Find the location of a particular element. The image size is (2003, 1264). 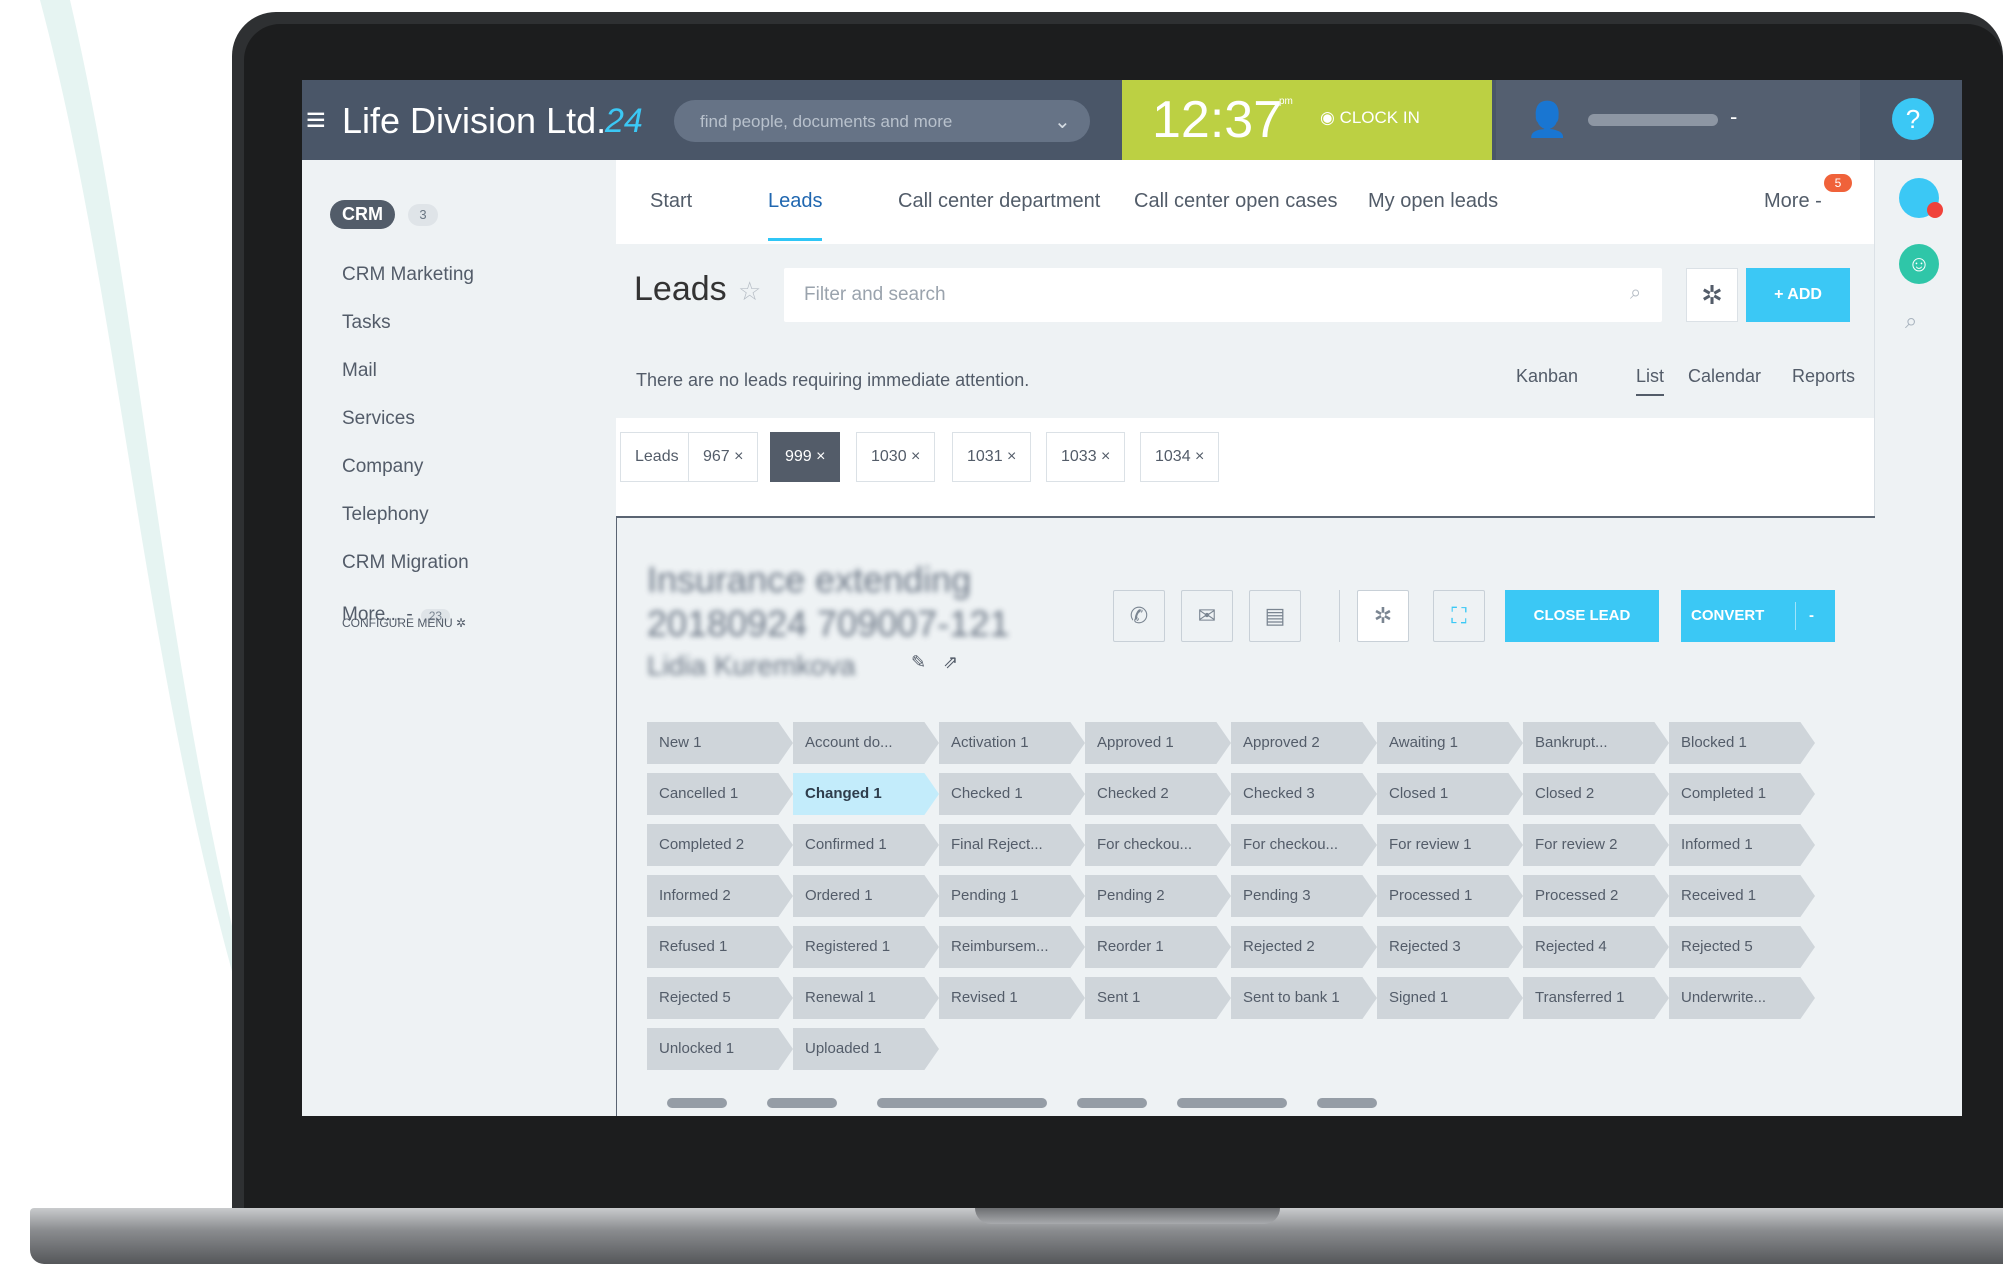

stage-item: Awaiting 1 is located at coordinates (1450, 743).